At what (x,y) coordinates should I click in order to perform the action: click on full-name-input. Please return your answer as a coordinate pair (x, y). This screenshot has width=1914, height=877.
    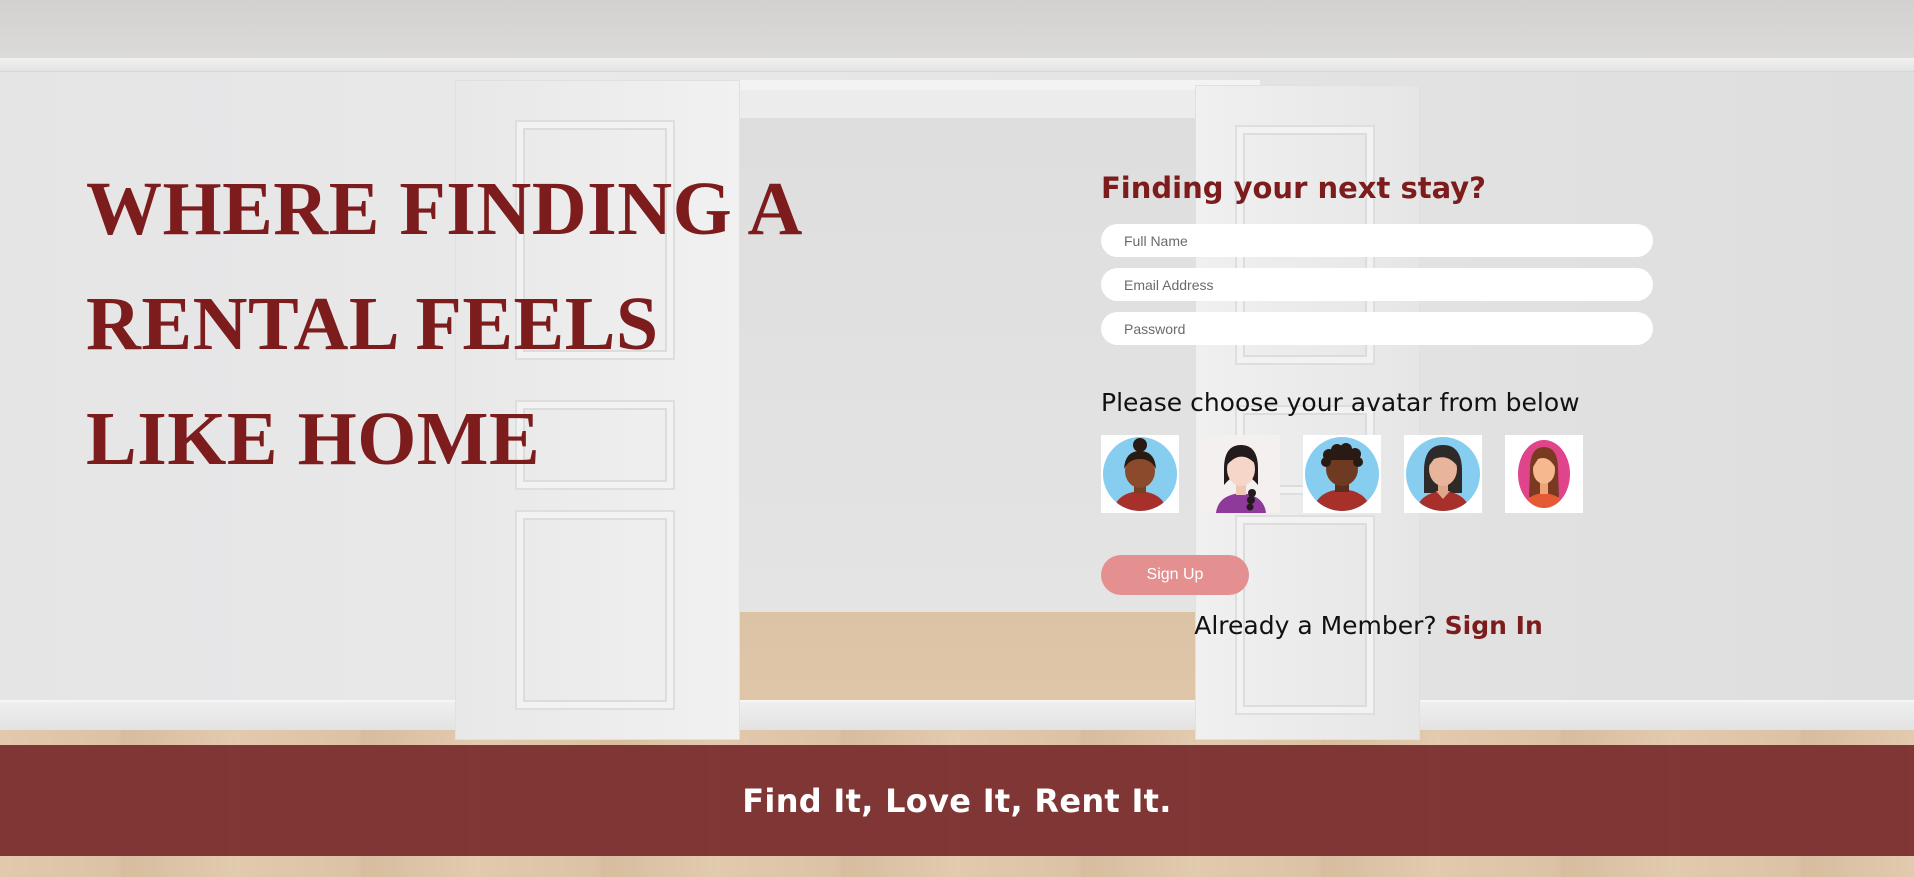
    Looking at the image, I should click on (1377, 240).